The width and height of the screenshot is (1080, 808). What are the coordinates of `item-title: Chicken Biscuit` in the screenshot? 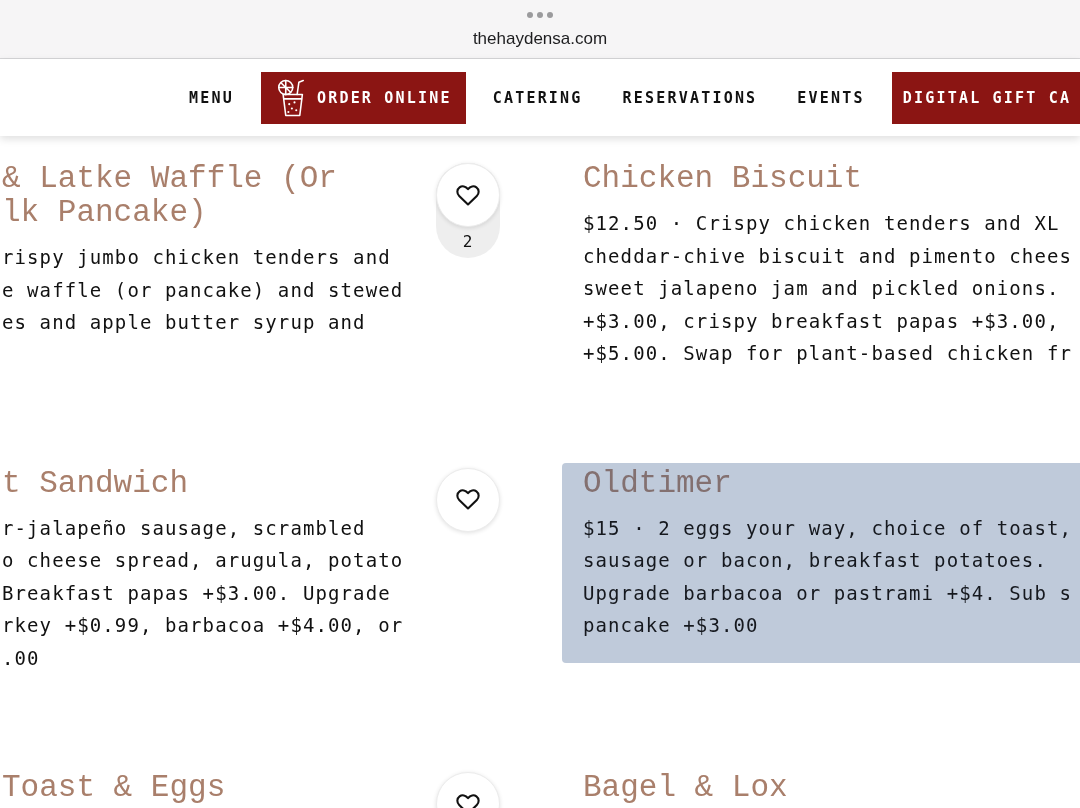 It's located at (723, 179).